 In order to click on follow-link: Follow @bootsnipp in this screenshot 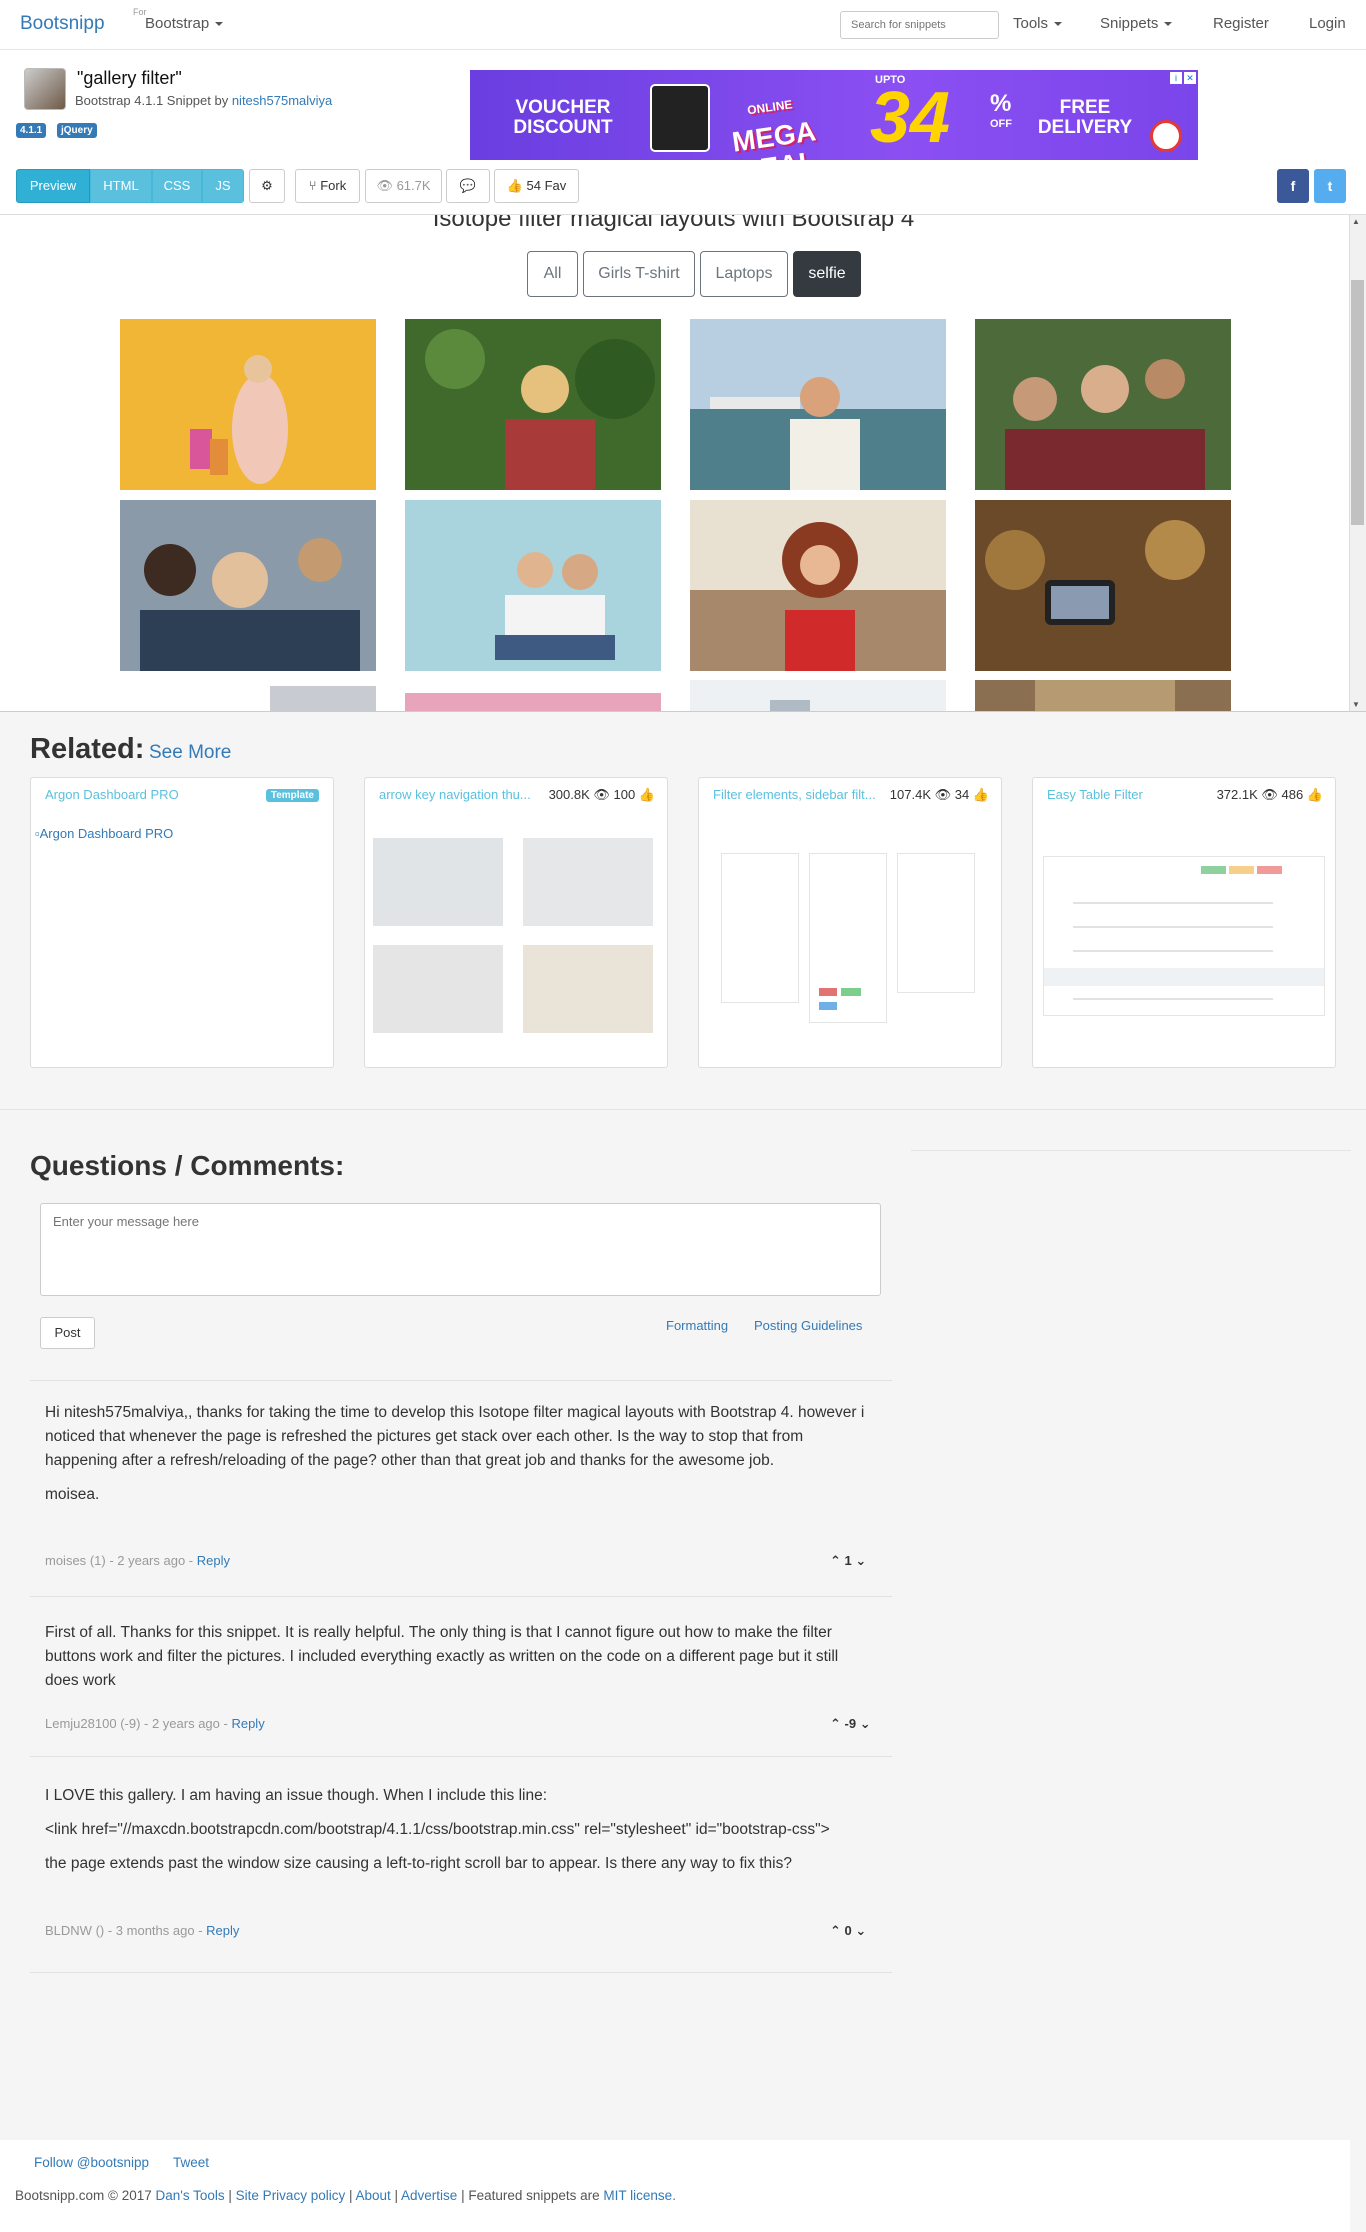, I will do `click(91, 2162)`.